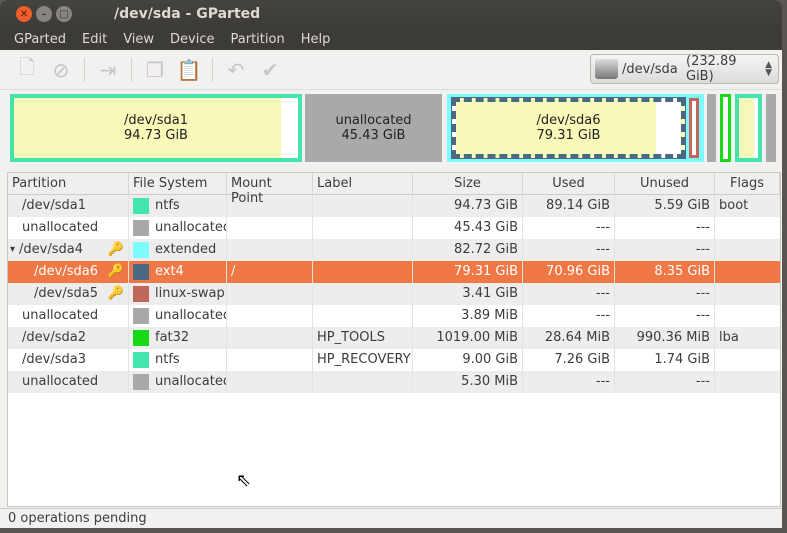 The width and height of the screenshot is (787, 533). I want to click on graph-sda3, so click(748, 128).